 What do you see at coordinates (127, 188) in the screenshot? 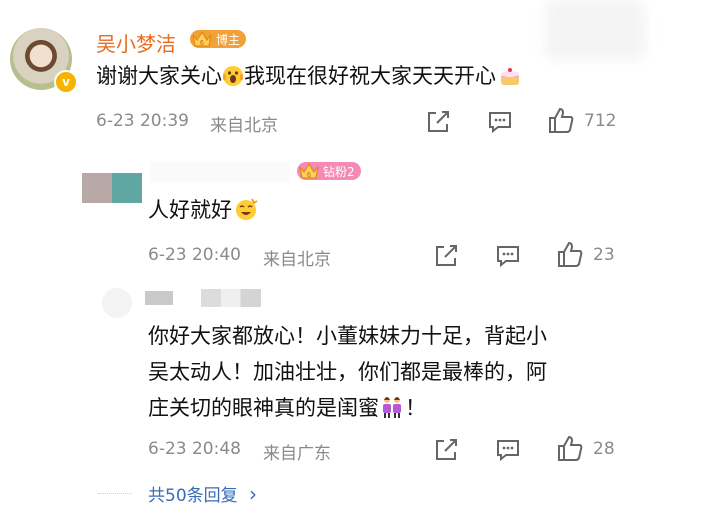
I see `avatar-part` at bounding box center [127, 188].